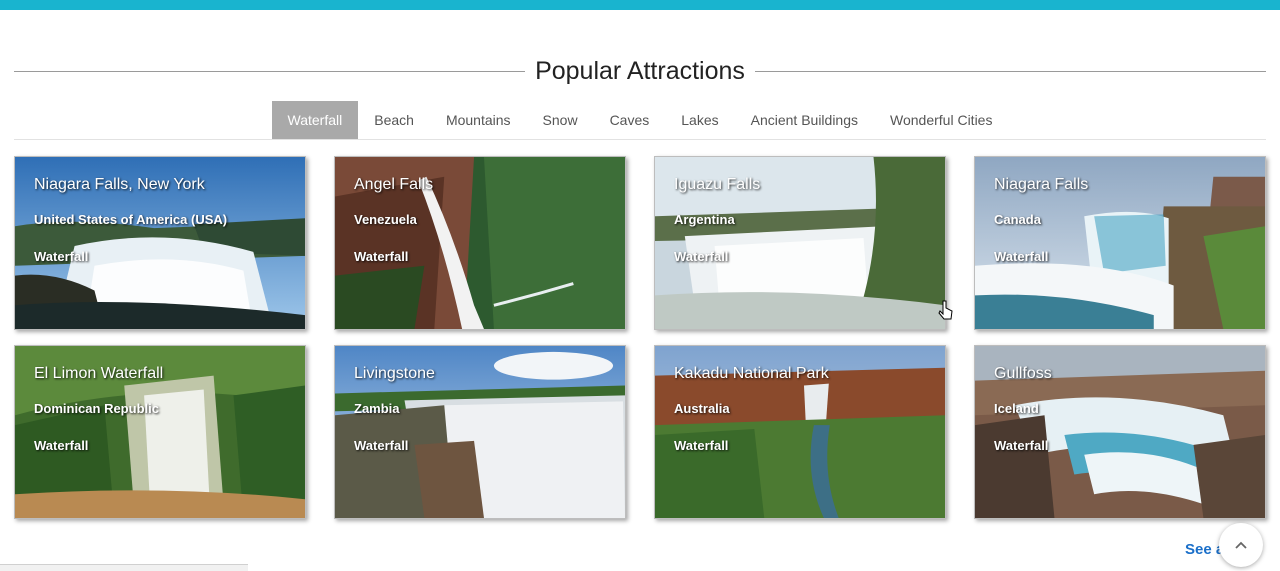  I want to click on scroll-to-top-button, so click(1241, 545).